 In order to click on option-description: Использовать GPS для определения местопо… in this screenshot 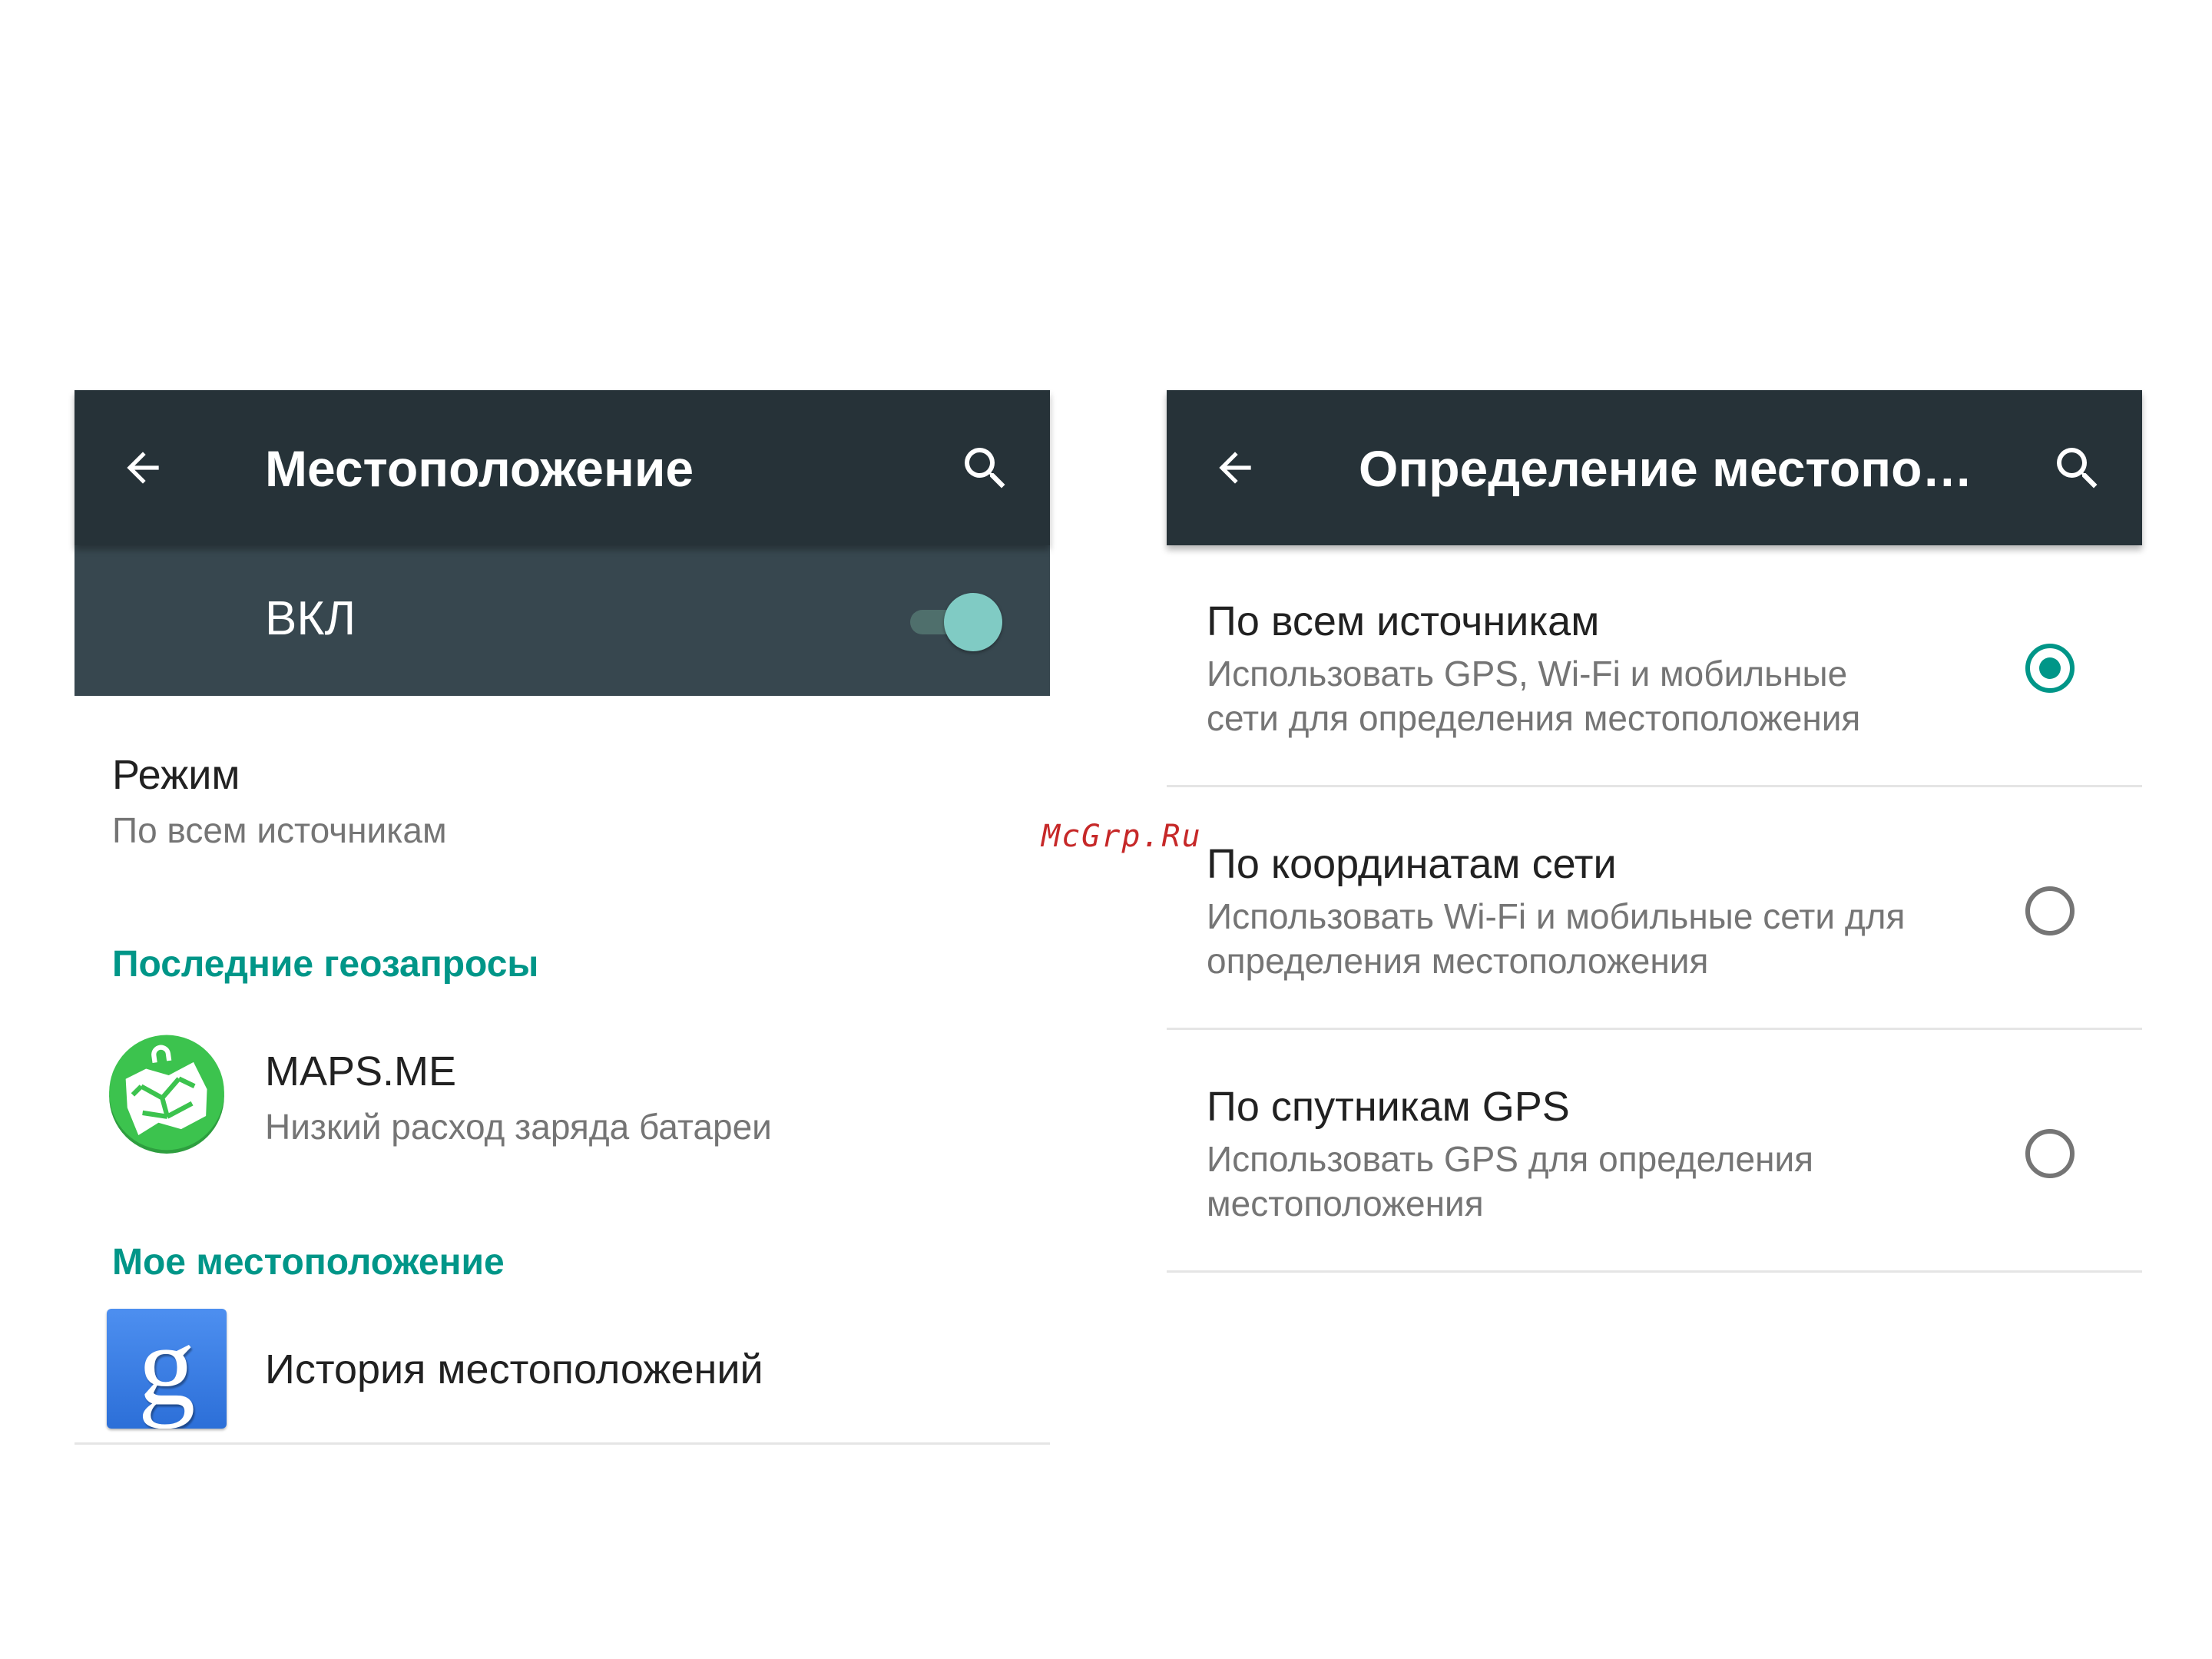, I will do `click(1510, 1182)`.